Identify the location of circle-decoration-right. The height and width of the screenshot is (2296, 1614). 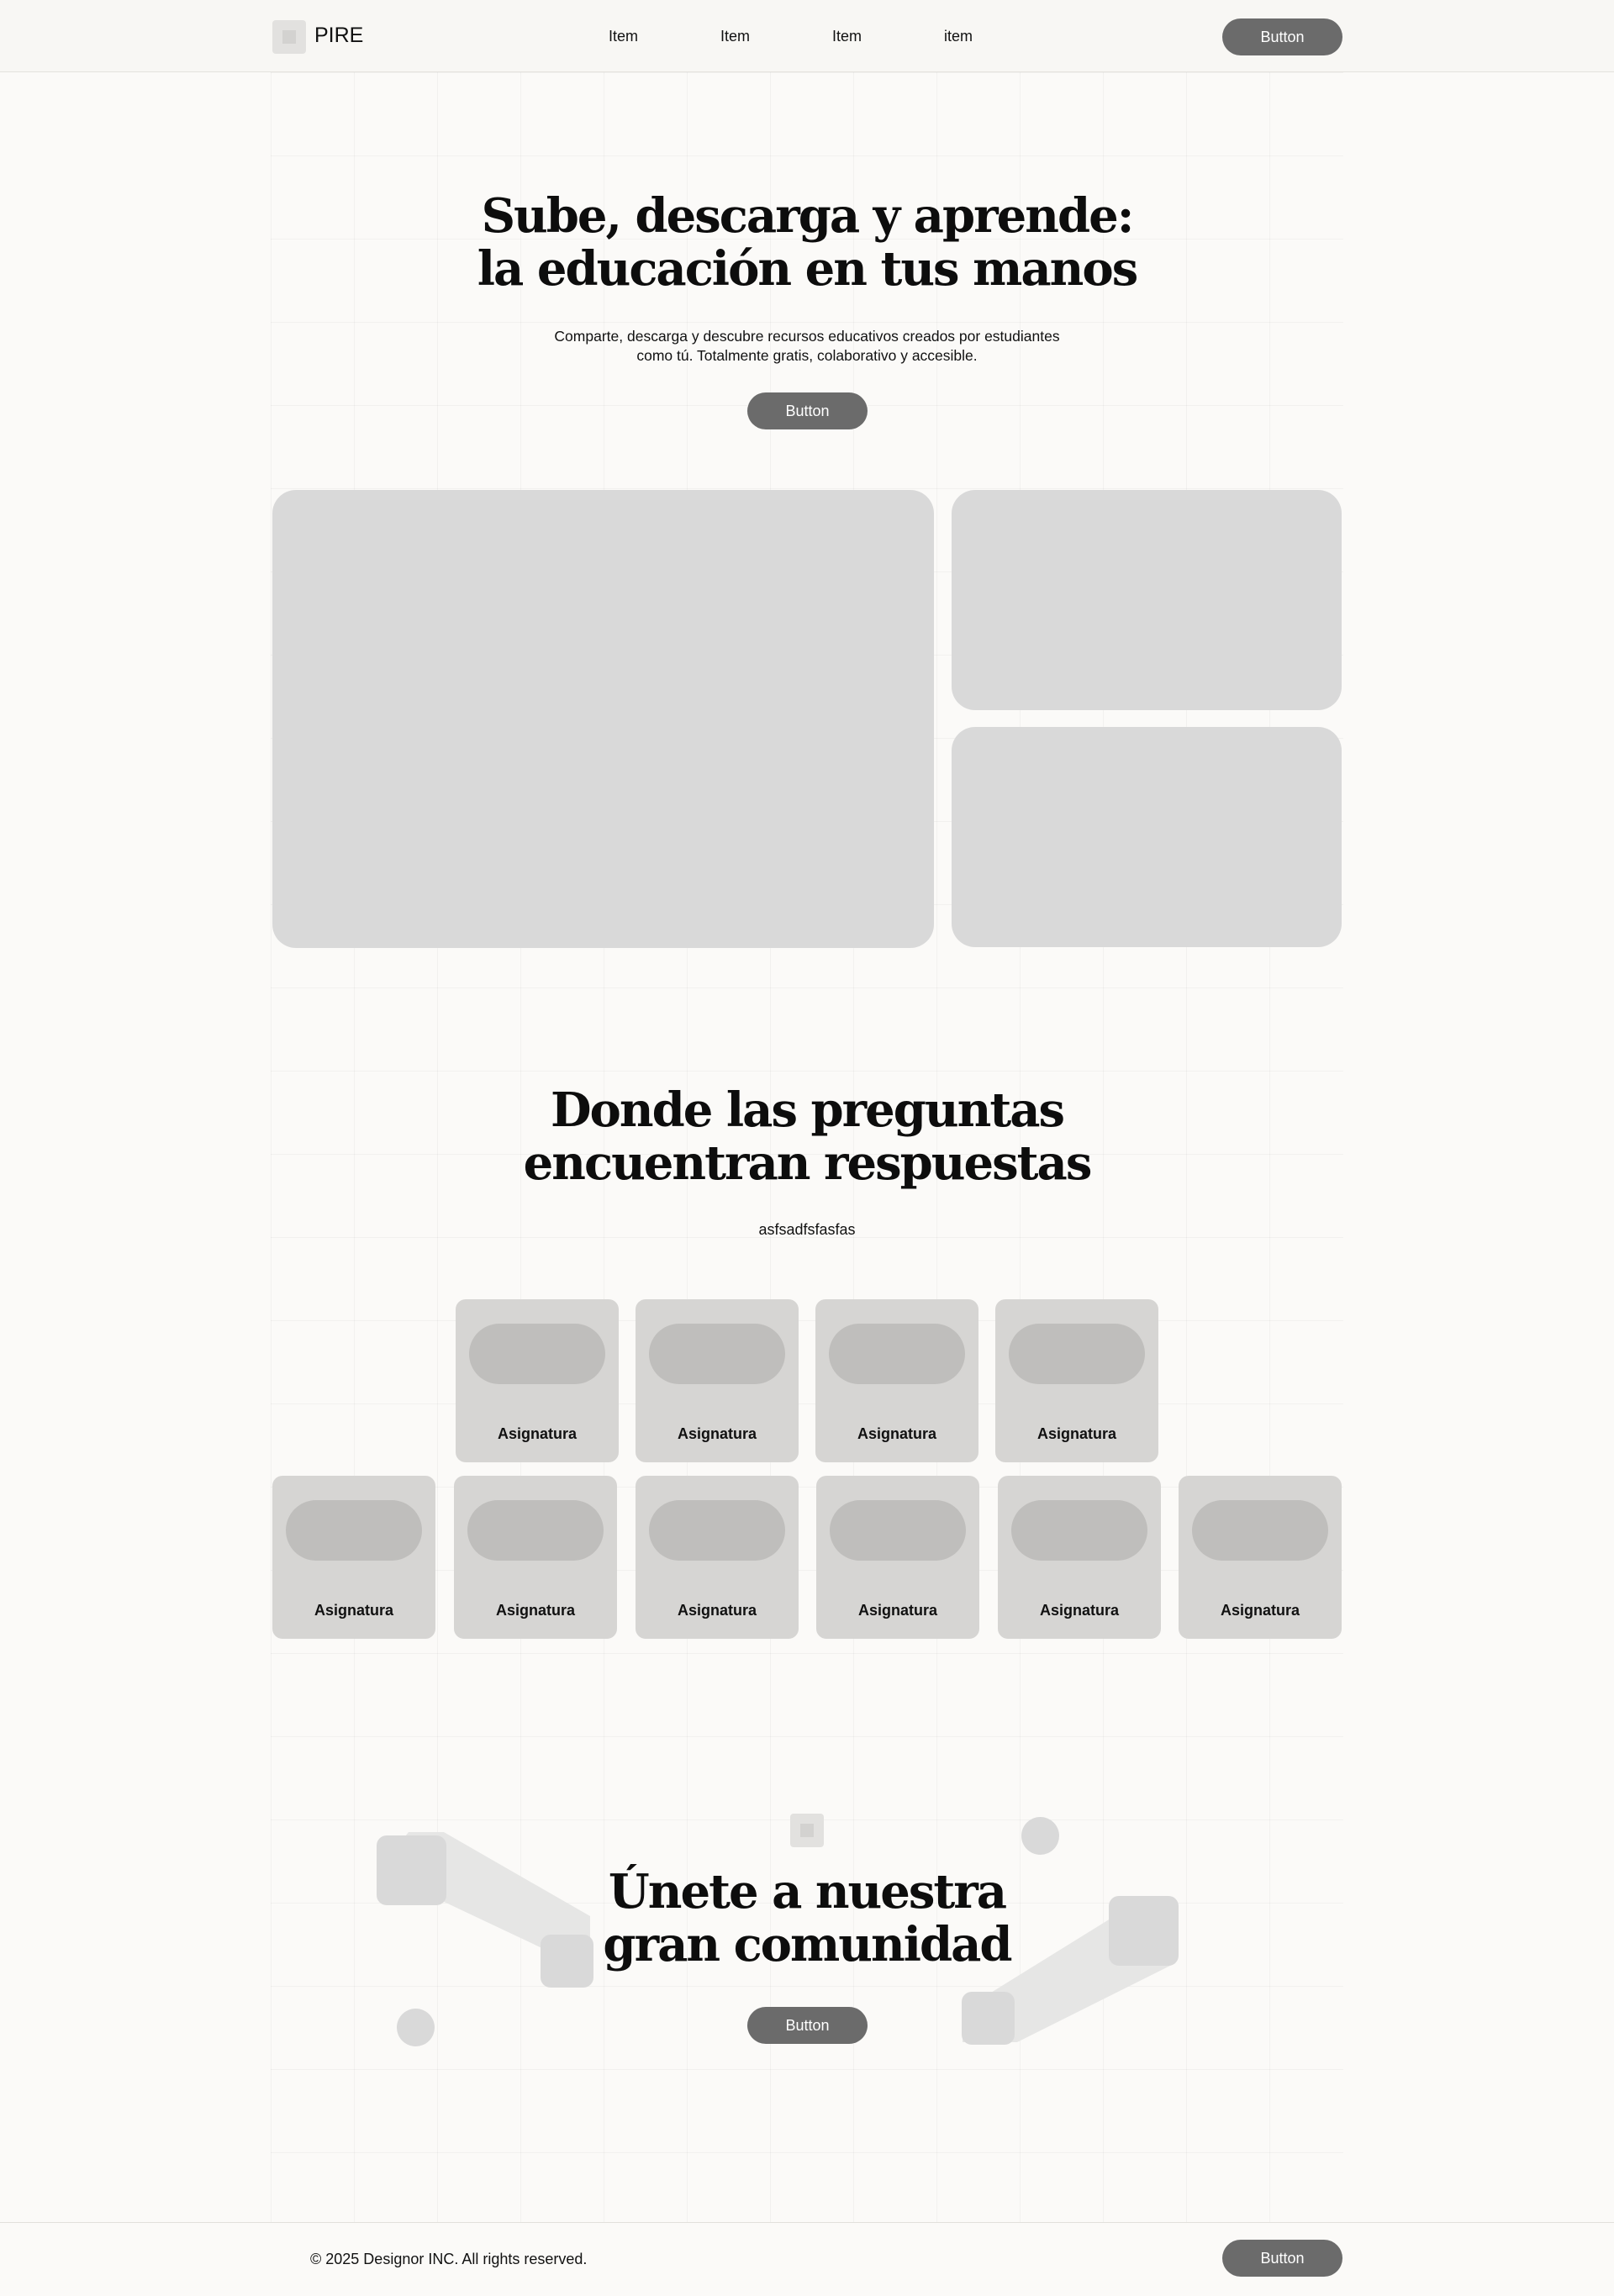
(1040, 1836).